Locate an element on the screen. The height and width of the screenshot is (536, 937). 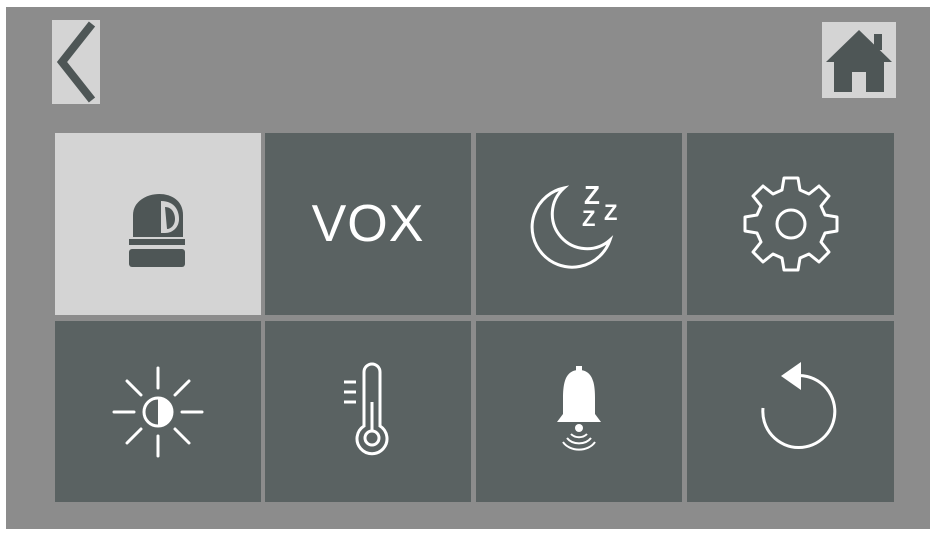
reset-icon is located at coordinates (798, 405).